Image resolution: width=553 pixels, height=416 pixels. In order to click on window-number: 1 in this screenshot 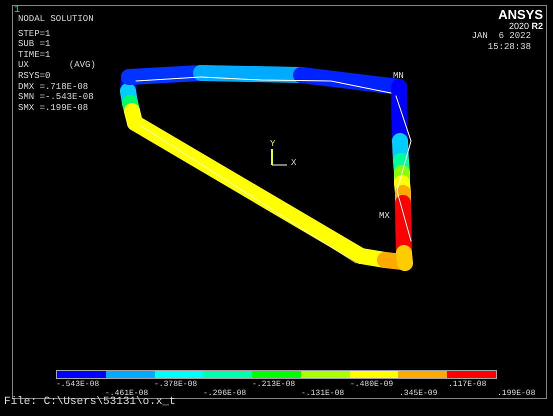, I will do `click(17, 11)`.